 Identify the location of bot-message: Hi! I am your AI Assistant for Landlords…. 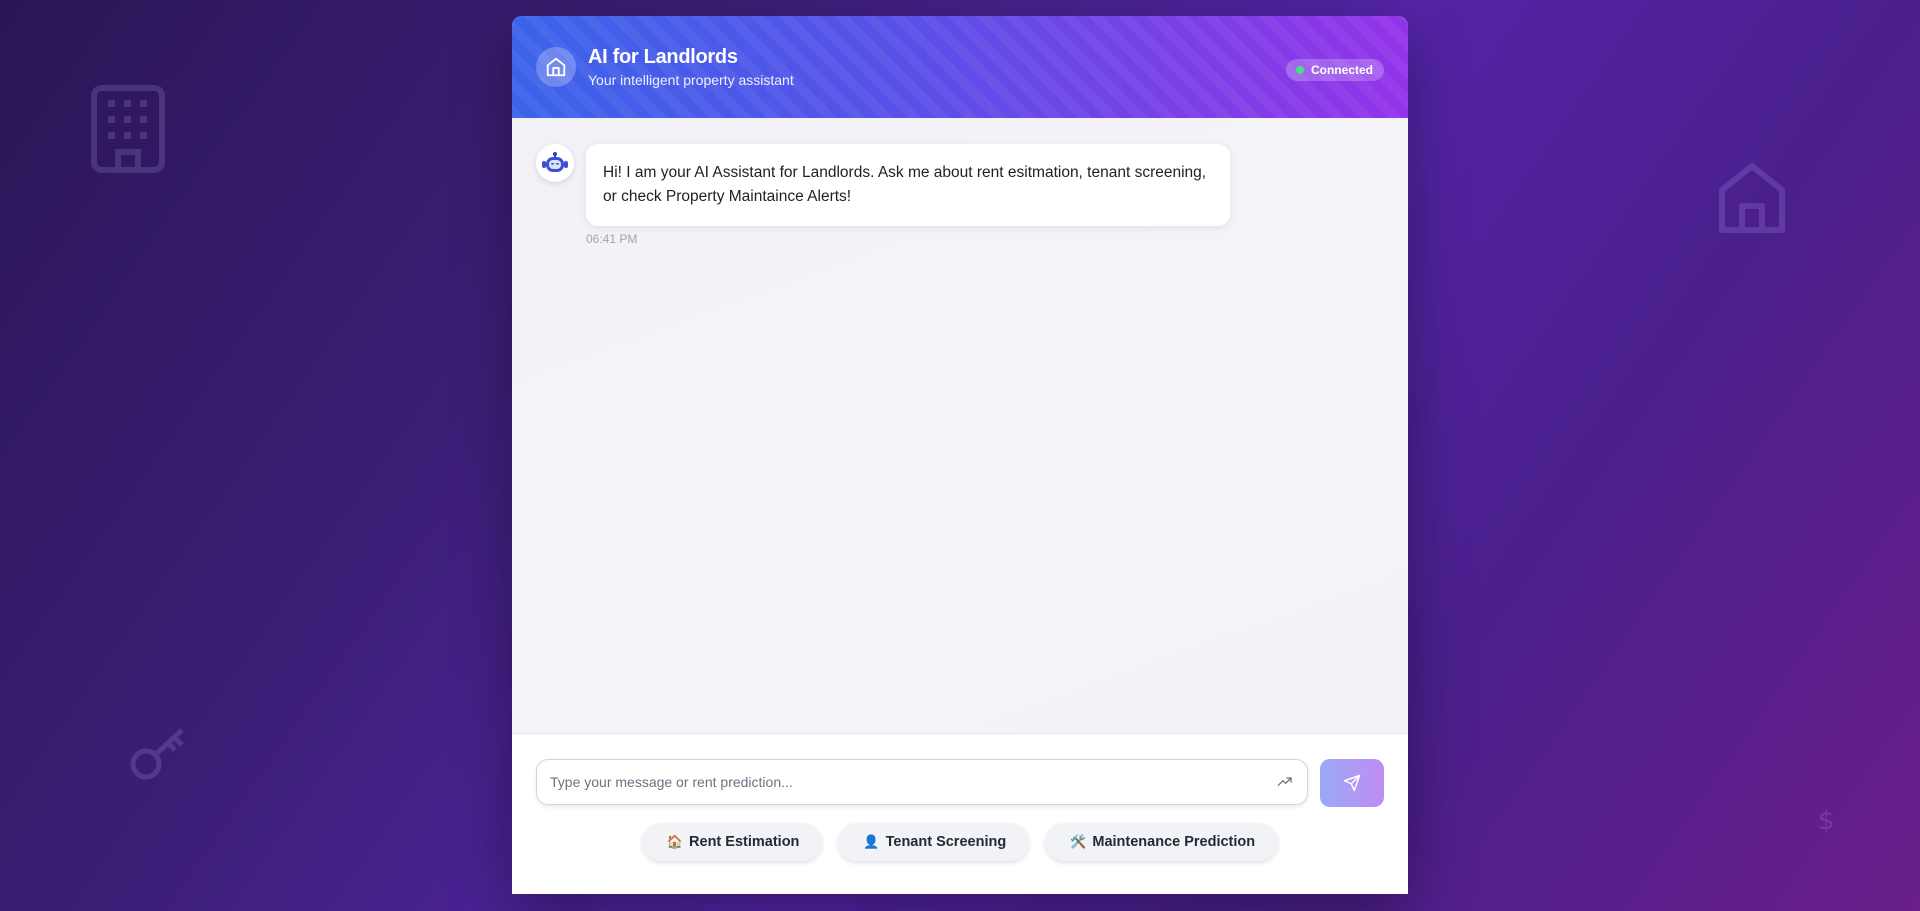
(883, 195).